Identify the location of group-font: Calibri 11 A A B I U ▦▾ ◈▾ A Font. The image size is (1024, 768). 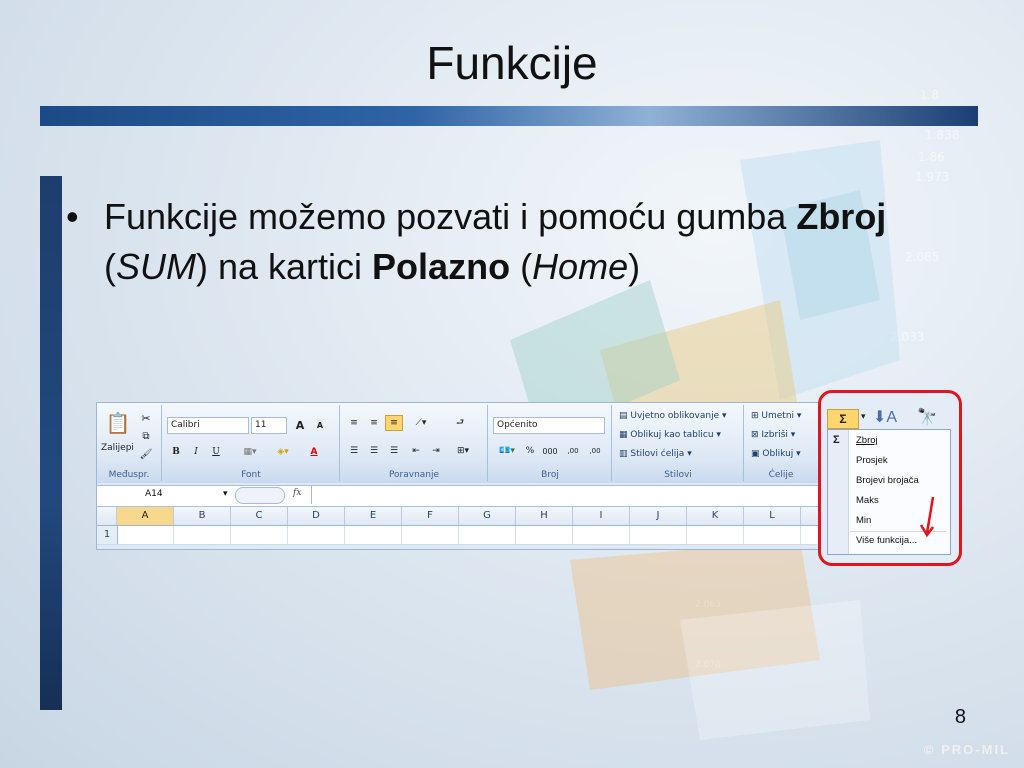
(251, 443).